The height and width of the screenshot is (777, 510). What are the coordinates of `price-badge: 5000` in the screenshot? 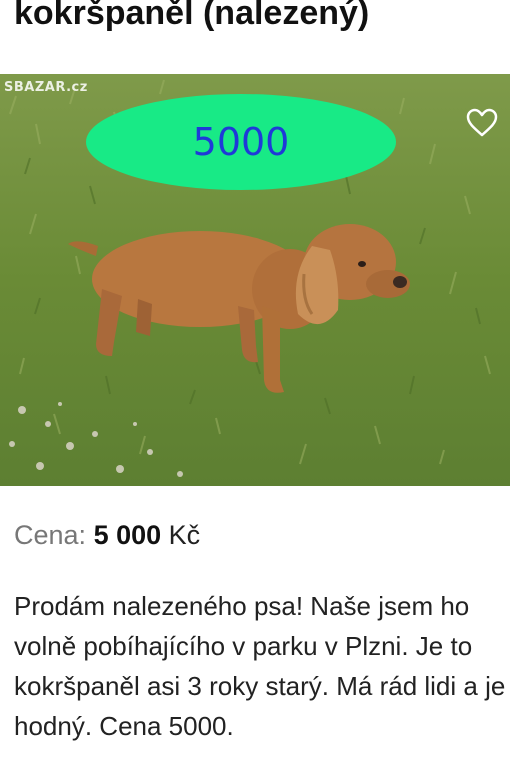 It's located at (241, 142).